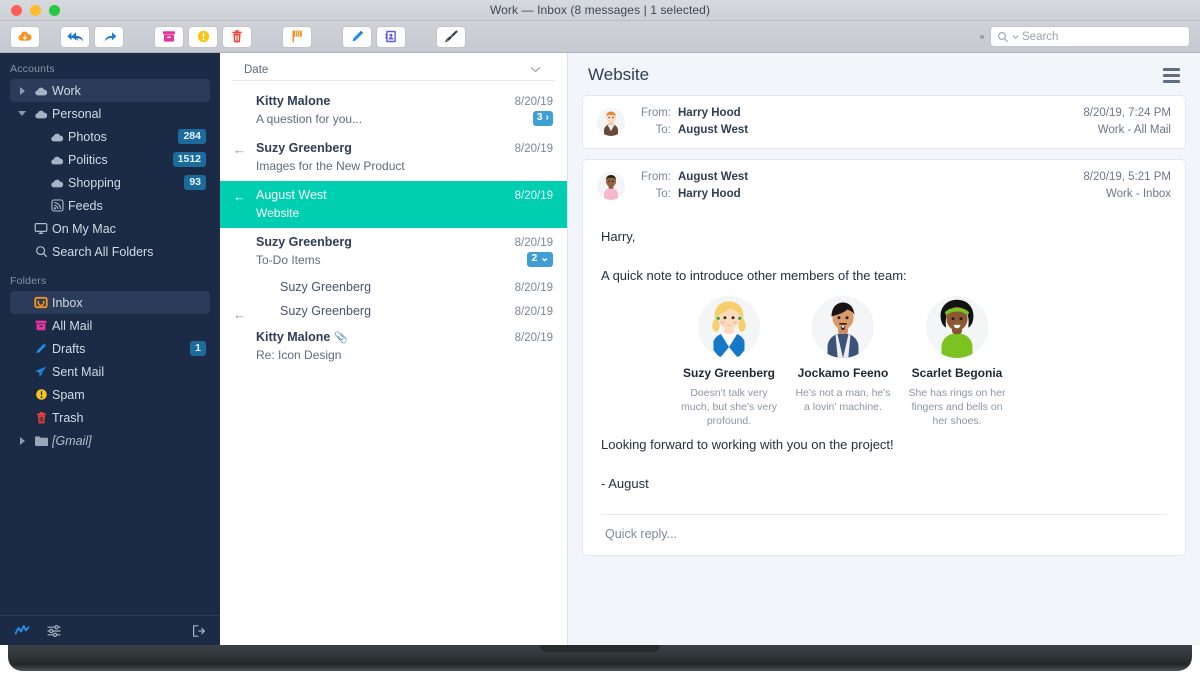  I want to click on reader-header: Website, so click(884, 74).